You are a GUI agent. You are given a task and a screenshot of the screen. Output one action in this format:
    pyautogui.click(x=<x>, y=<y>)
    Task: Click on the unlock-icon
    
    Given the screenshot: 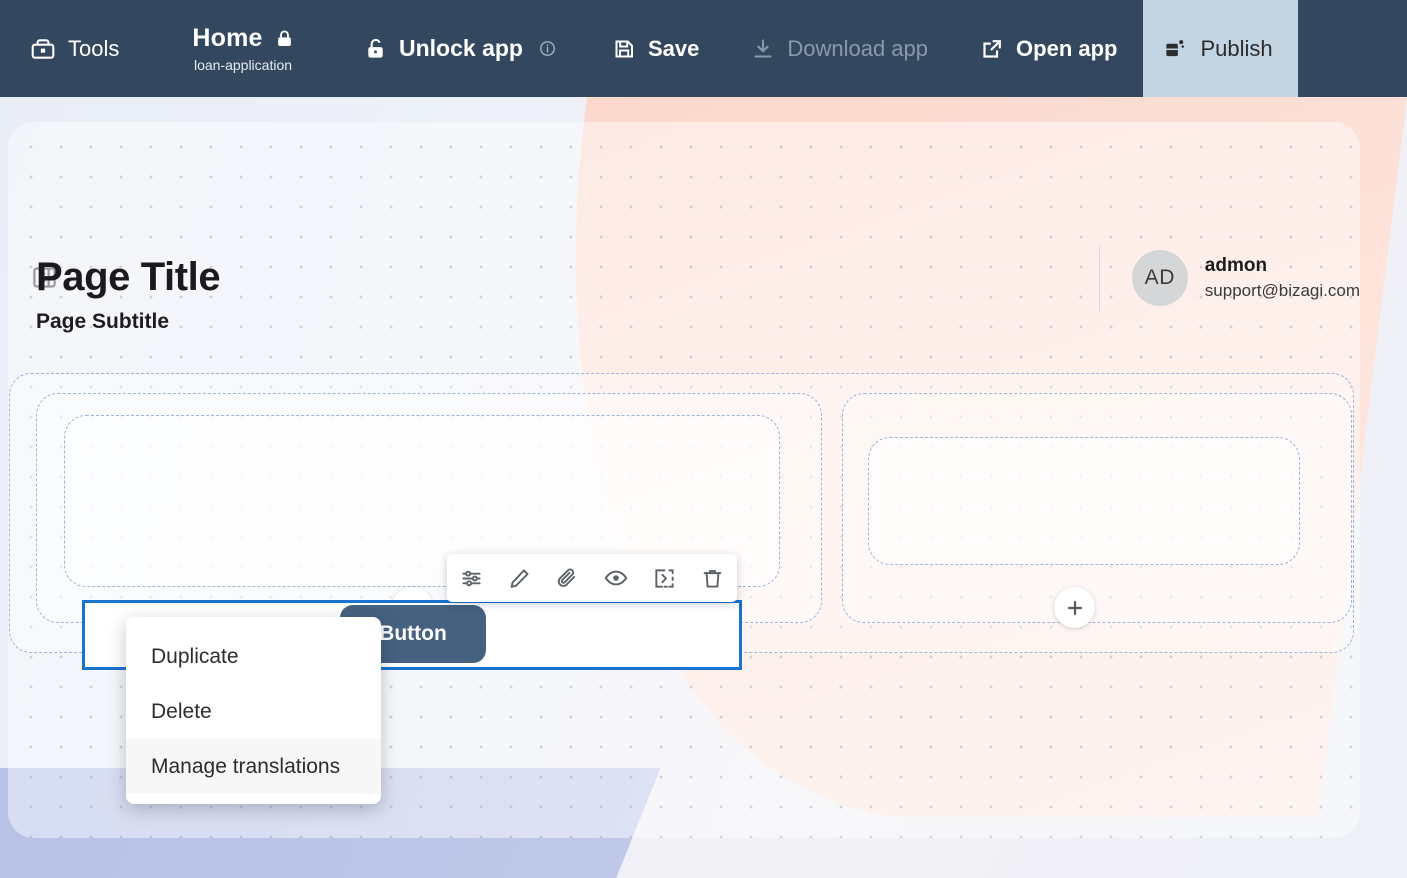 What is the action you would take?
    pyautogui.click(x=375, y=48)
    